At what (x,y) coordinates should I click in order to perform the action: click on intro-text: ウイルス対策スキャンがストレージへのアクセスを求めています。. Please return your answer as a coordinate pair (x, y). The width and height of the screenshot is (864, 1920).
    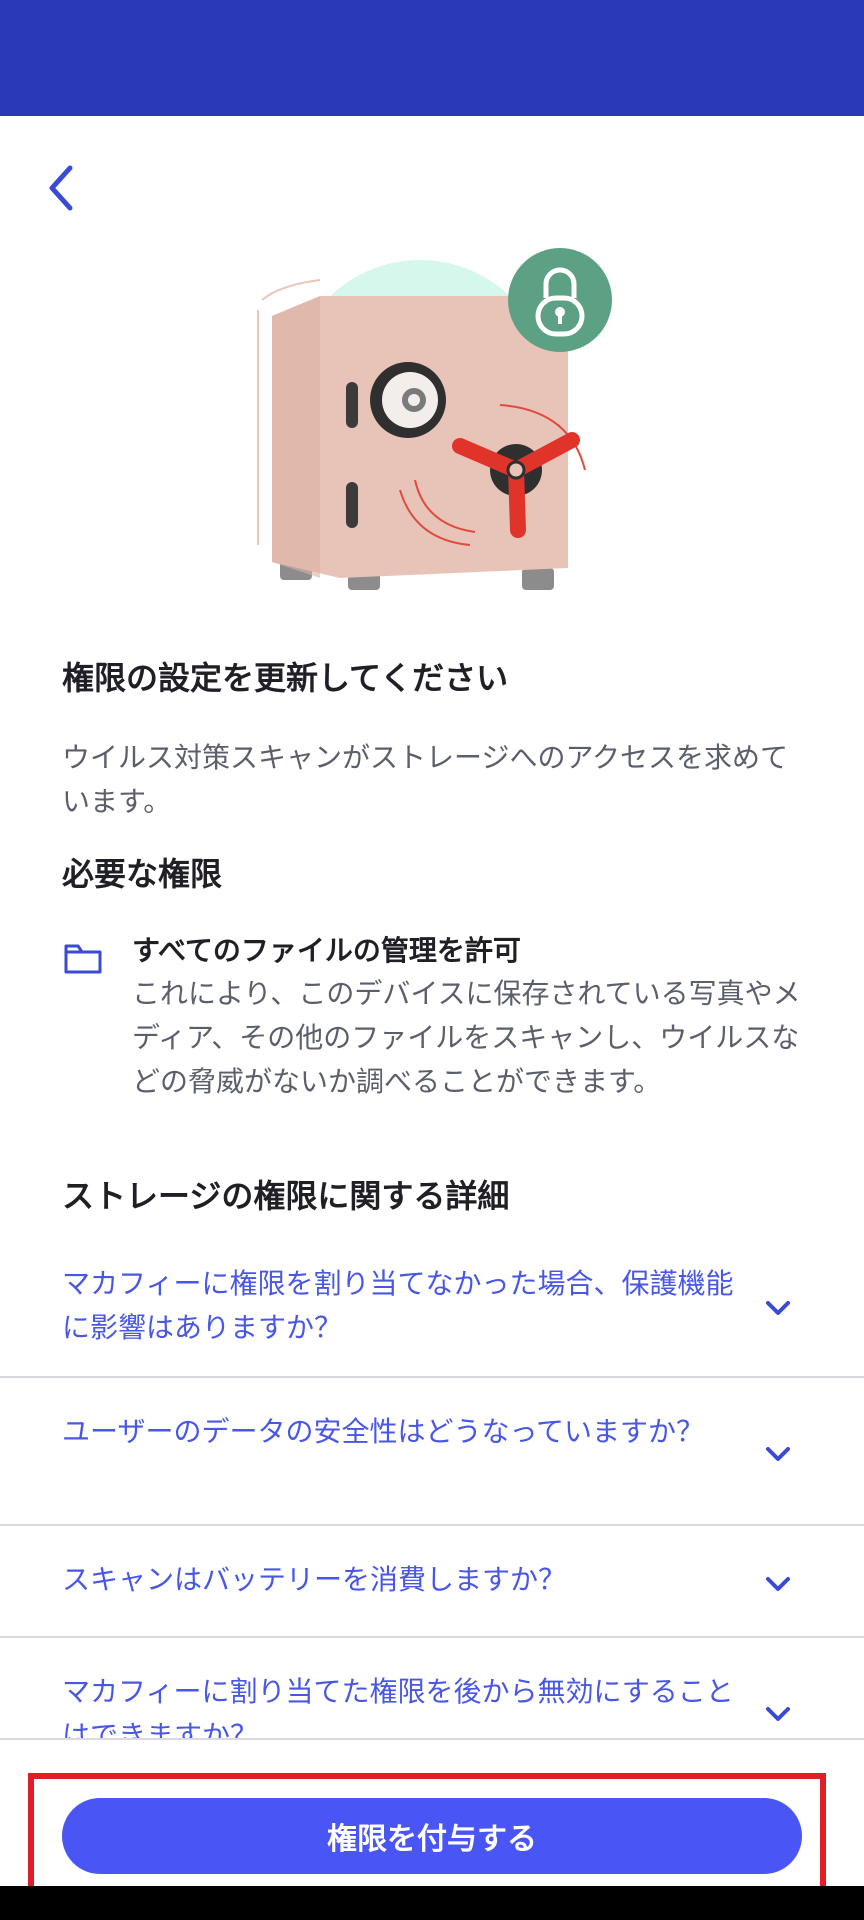
    Looking at the image, I should click on (425, 779).